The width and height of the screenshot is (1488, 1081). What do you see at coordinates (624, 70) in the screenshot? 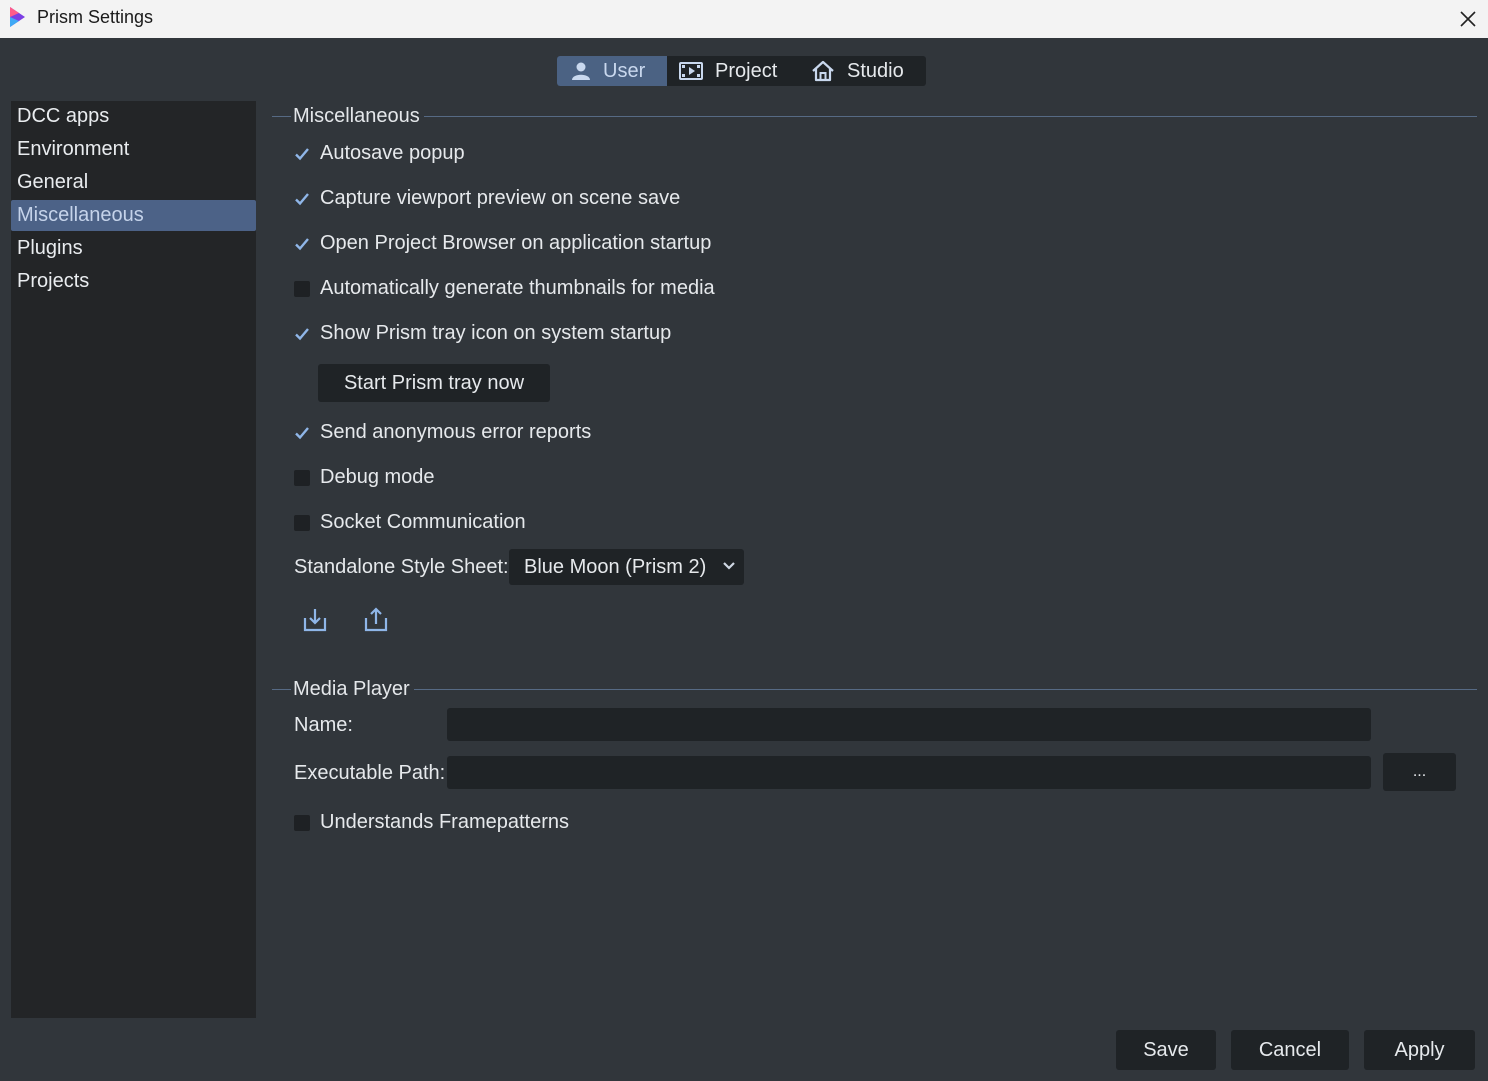
I see `tab-user-label: User` at bounding box center [624, 70].